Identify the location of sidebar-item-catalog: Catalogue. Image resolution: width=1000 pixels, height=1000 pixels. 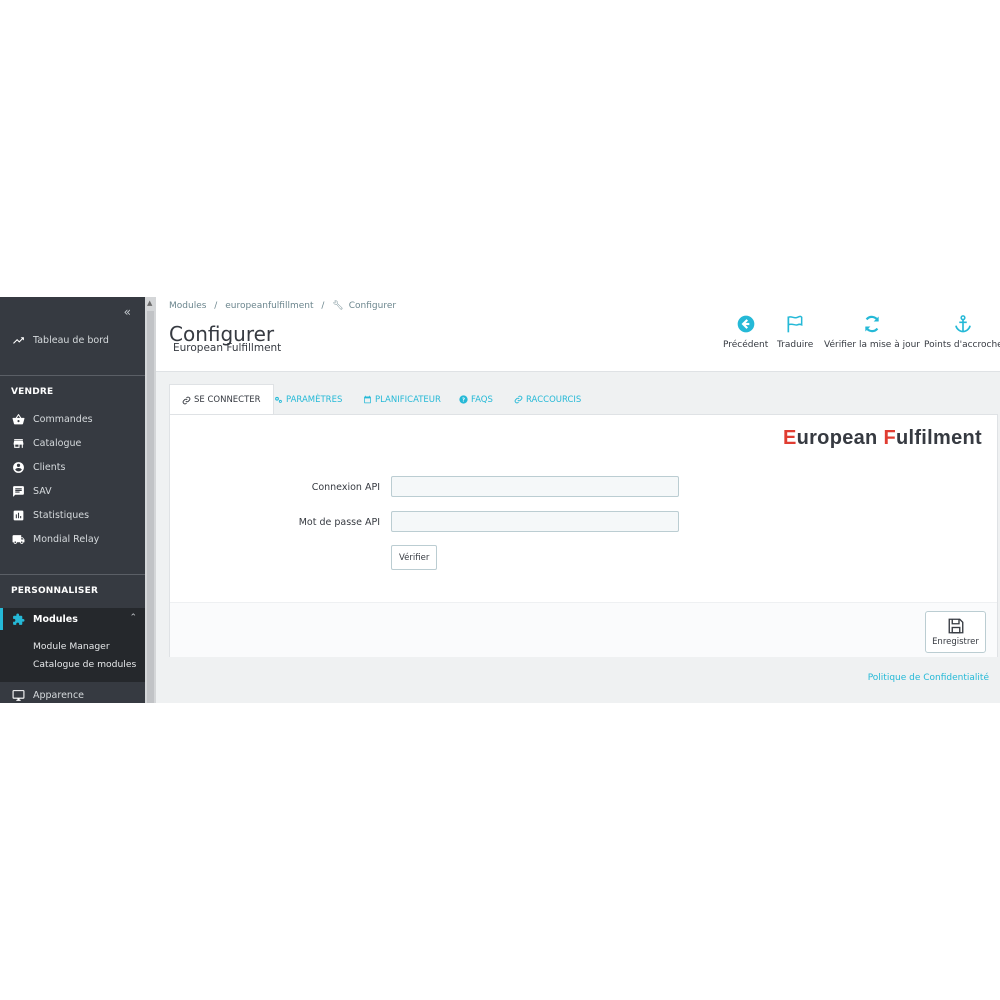
(72, 443).